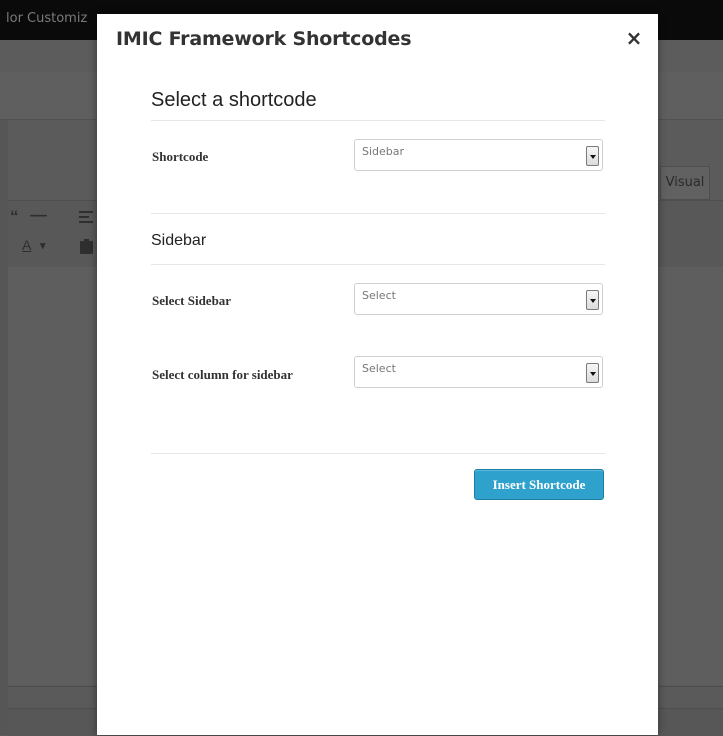 The image size is (723, 736). I want to click on admin-bar-customize-link: lor Customiz, so click(46, 18).